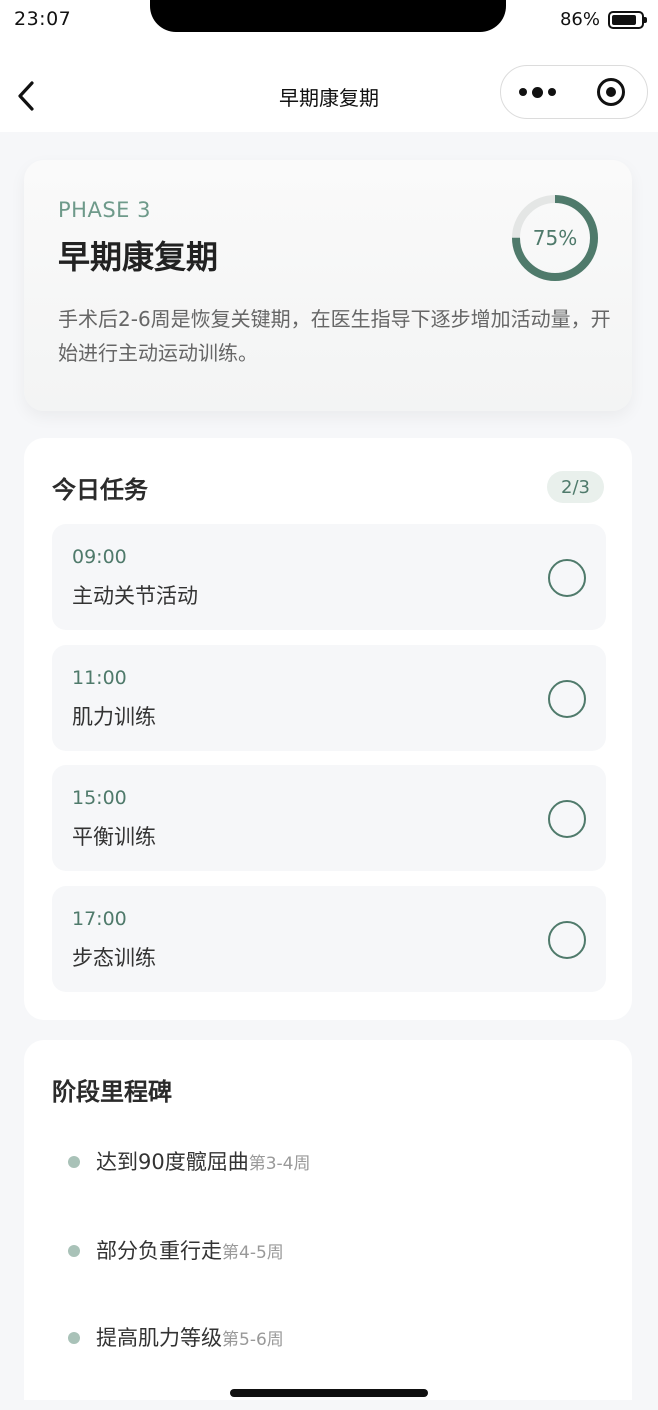 Image resolution: width=658 pixels, height=1410 pixels. Describe the element at coordinates (253, 1253) in the screenshot. I see `milestone-week: 第4-5周` at that location.